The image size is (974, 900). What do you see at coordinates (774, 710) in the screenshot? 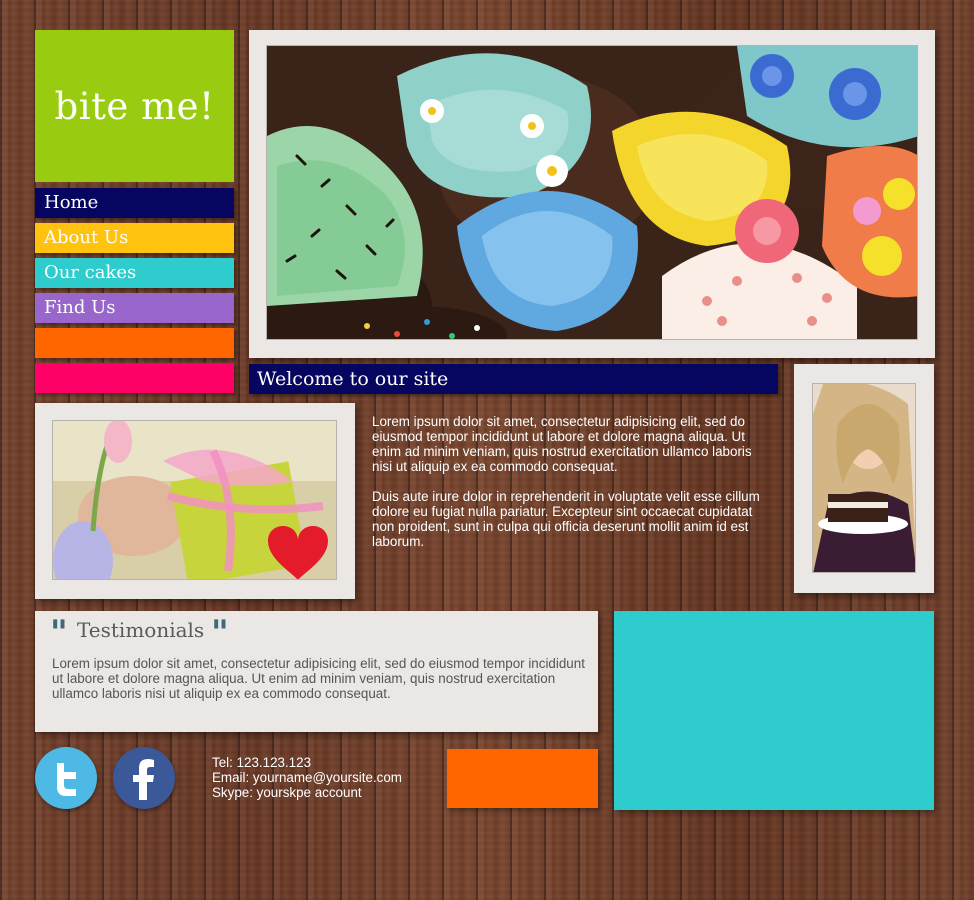
I see `teal-block` at bounding box center [774, 710].